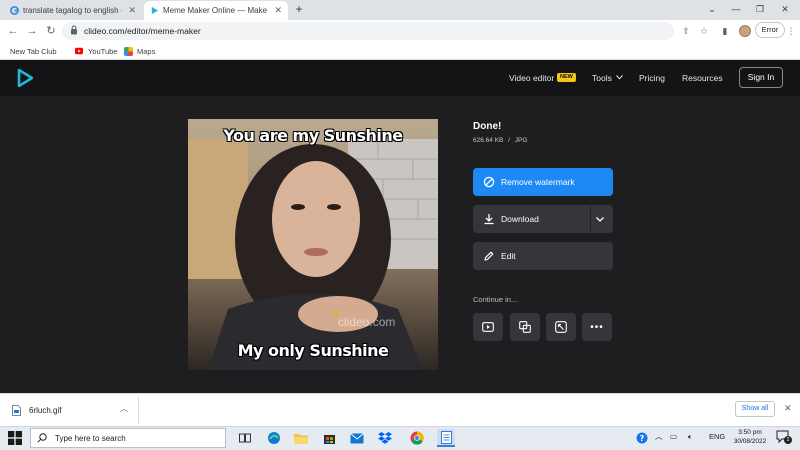 The width and height of the screenshot is (800, 450). What do you see at coordinates (750, 437) in the screenshot?
I see `system-clock: 3:50 pm 30/08/2022` at bounding box center [750, 437].